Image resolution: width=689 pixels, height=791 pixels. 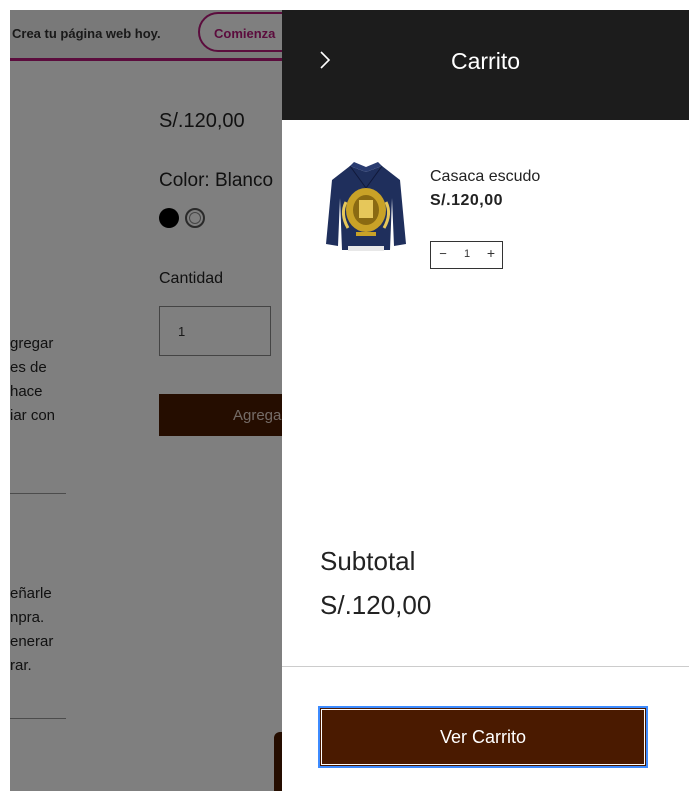 What do you see at coordinates (466, 200) in the screenshot?
I see `cart-item-price: S/.120,00` at bounding box center [466, 200].